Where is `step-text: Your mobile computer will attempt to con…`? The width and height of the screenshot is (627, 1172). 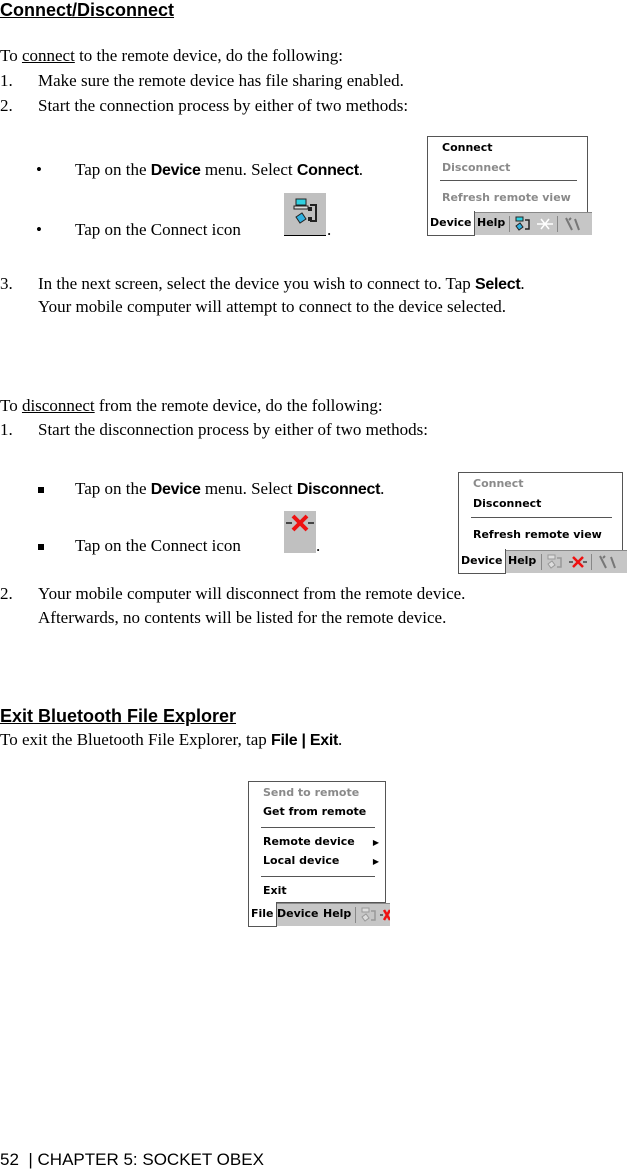 step-text: Your mobile computer will attempt to con… is located at coordinates (272, 306).